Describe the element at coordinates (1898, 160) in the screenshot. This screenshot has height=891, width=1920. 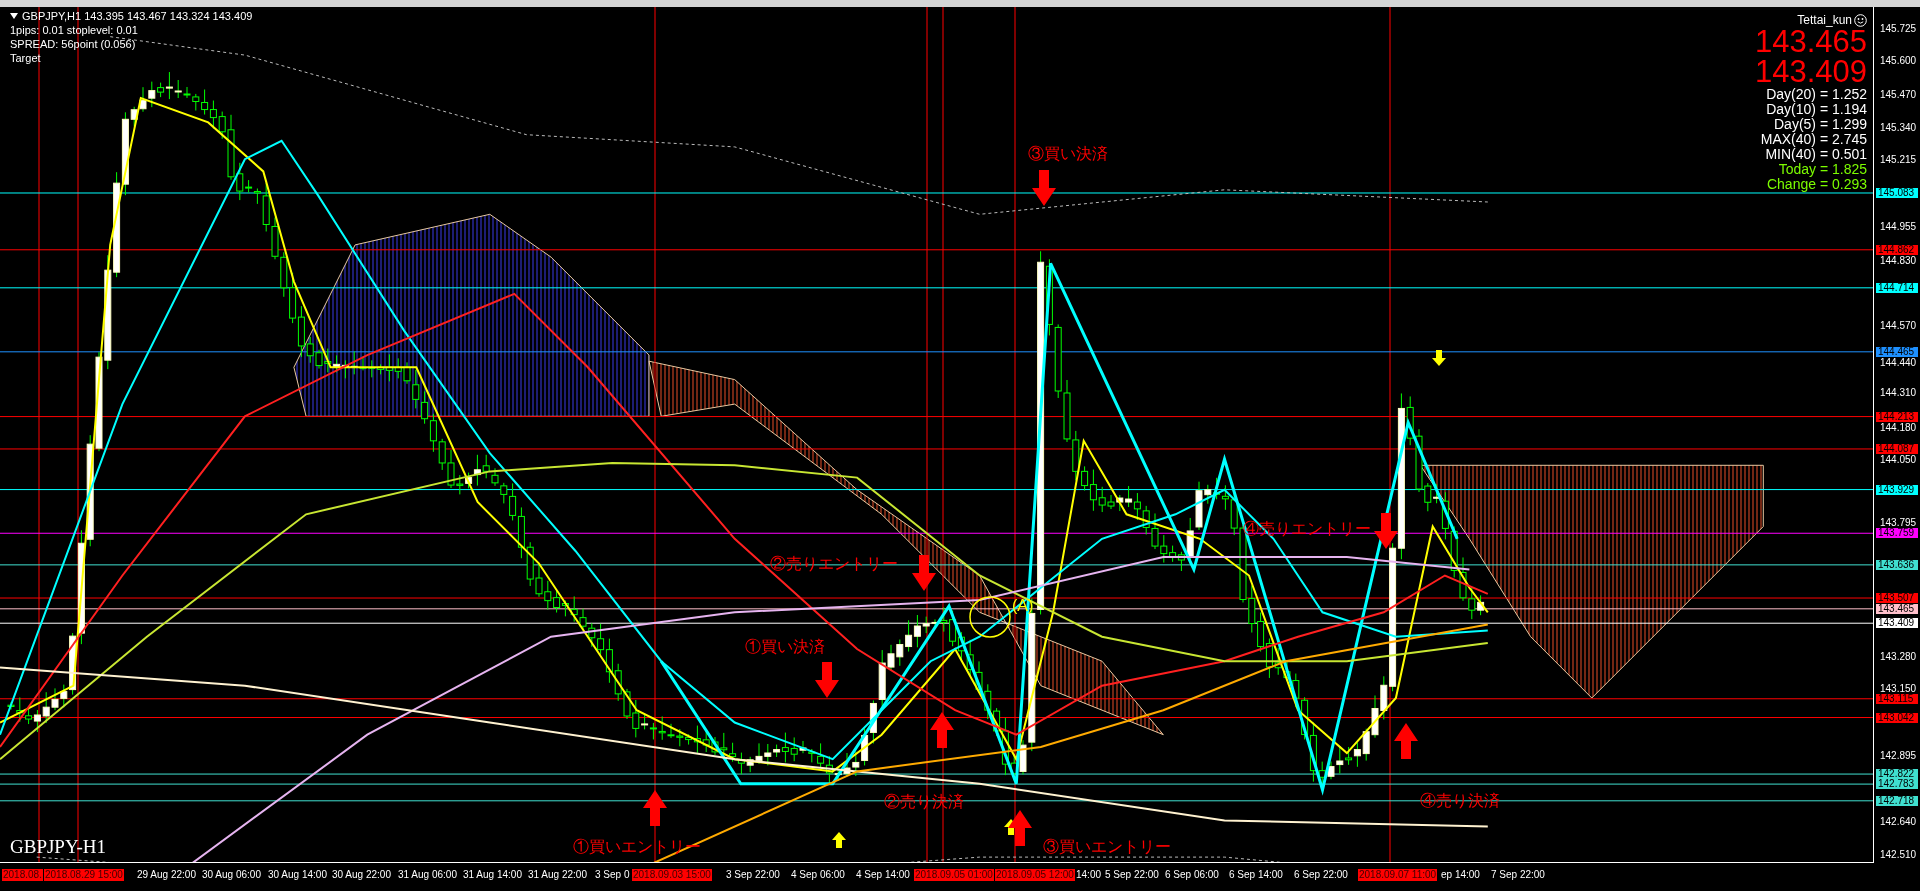
I see `price-tick: 145.215` at that location.